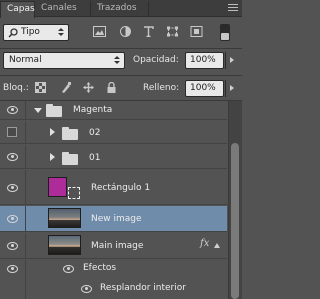 The width and height of the screenshot is (320, 299). I want to click on layer-row-02: 02, so click(113, 132).